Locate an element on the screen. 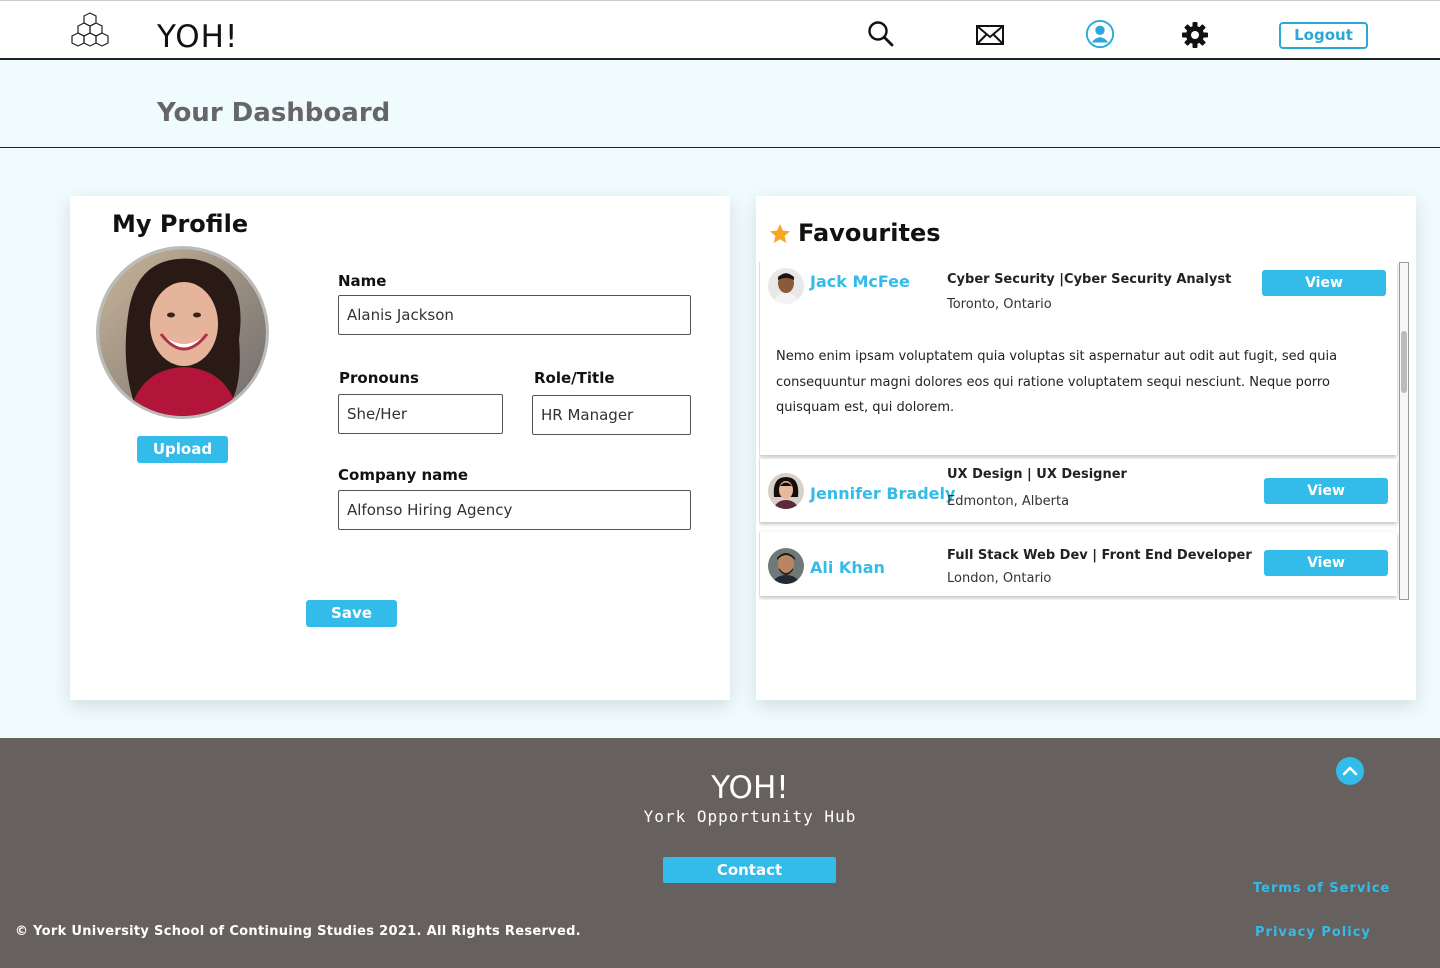  back-to-top-button is located at coordinates (1350, 771).